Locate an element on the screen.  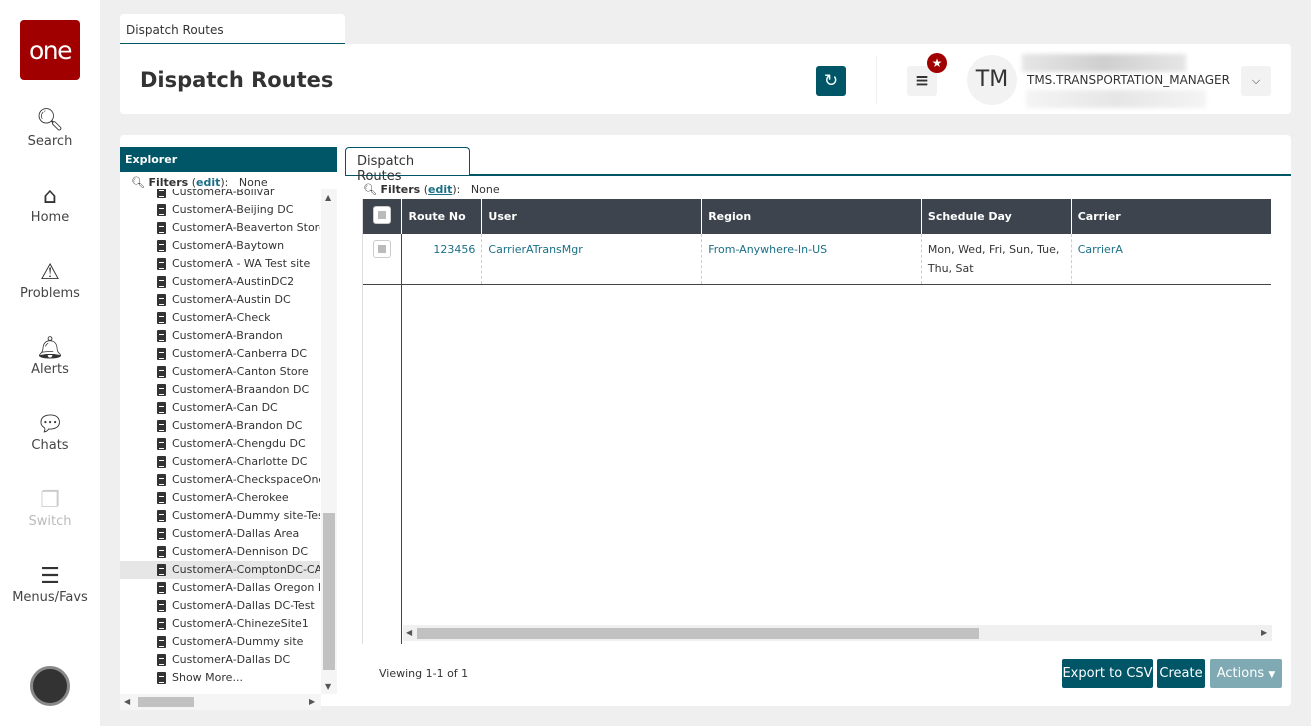
explorer-filters: 🔍︎ Filters (edit): None is located at coordinates (199, 182).